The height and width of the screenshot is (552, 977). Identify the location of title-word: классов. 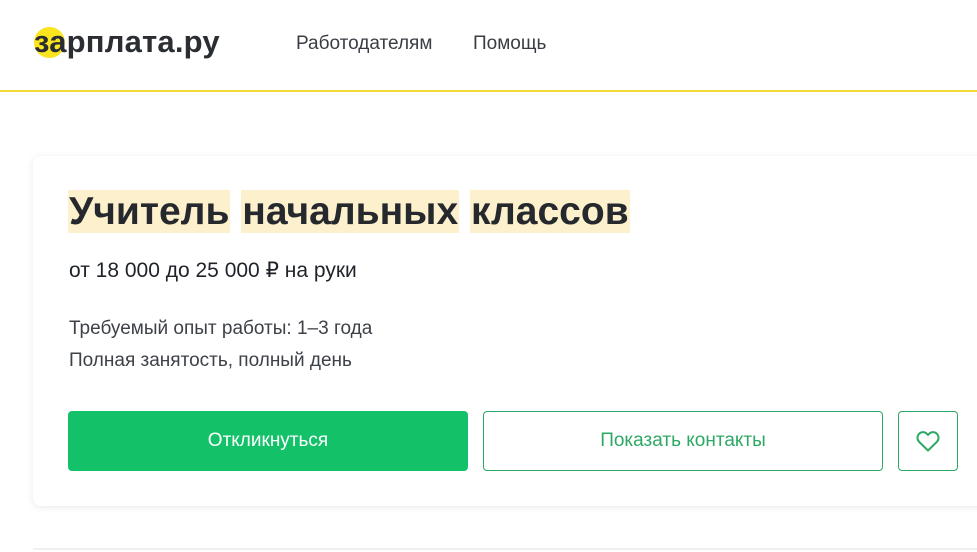
(550, 211).